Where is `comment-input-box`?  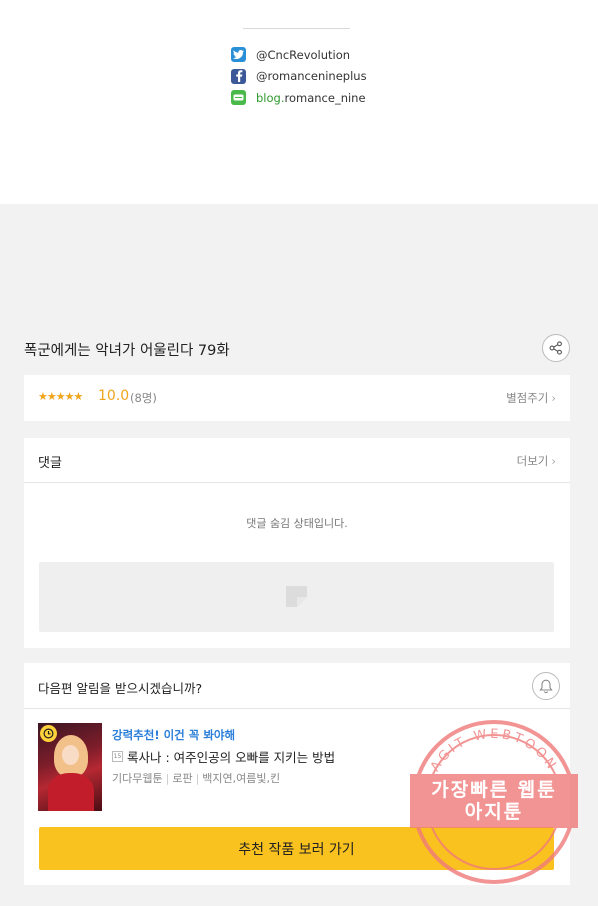
comment-input-box is located at coordinates (296, 597).